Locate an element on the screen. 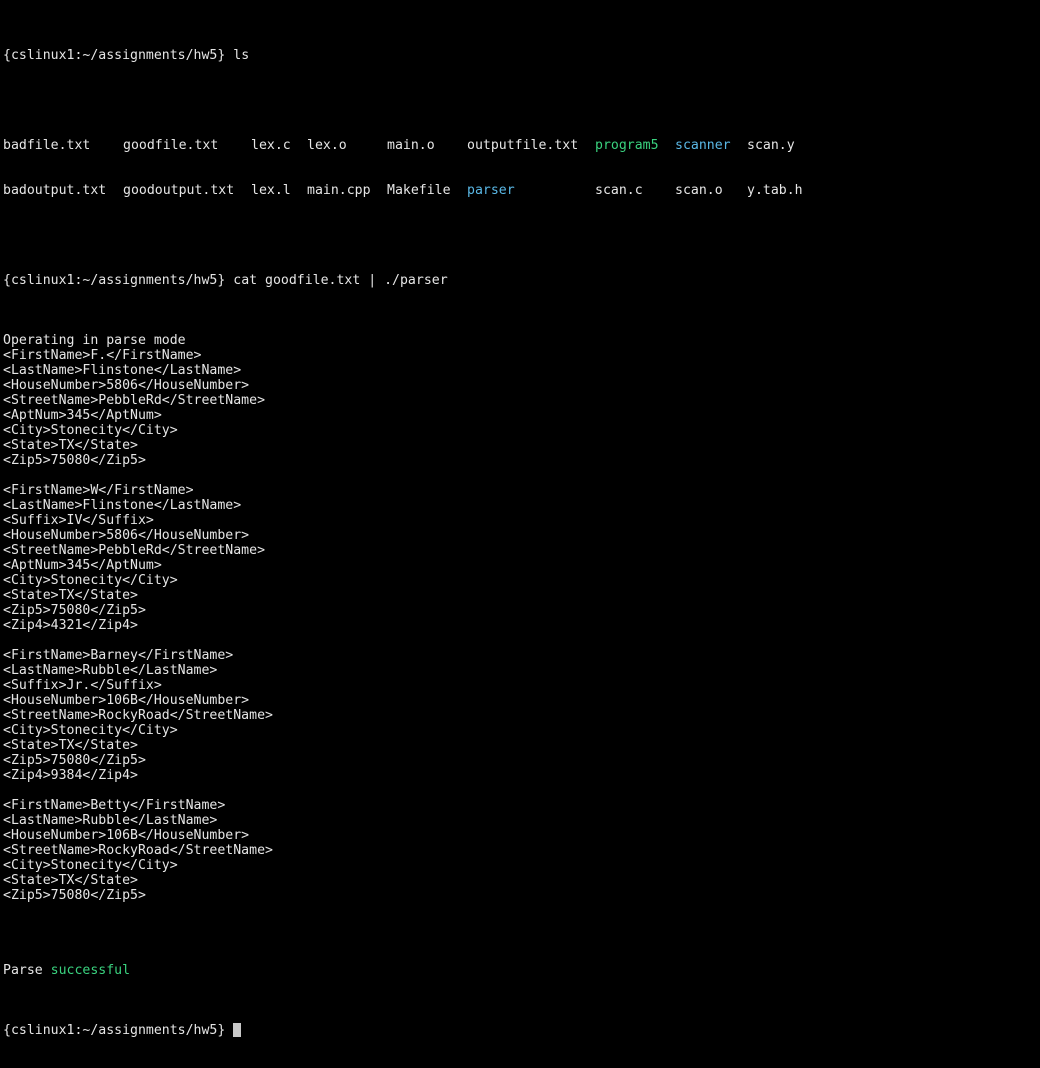 The height and width of the screenshot is (1068, 1040). file-entry: scan.y is located at coordinates (771, 145).